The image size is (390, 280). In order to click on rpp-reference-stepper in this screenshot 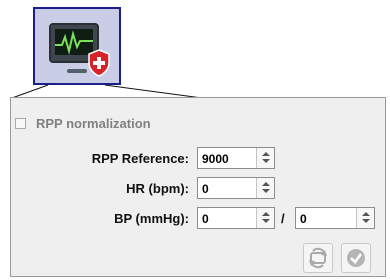, I will do `click(265, 158)`.